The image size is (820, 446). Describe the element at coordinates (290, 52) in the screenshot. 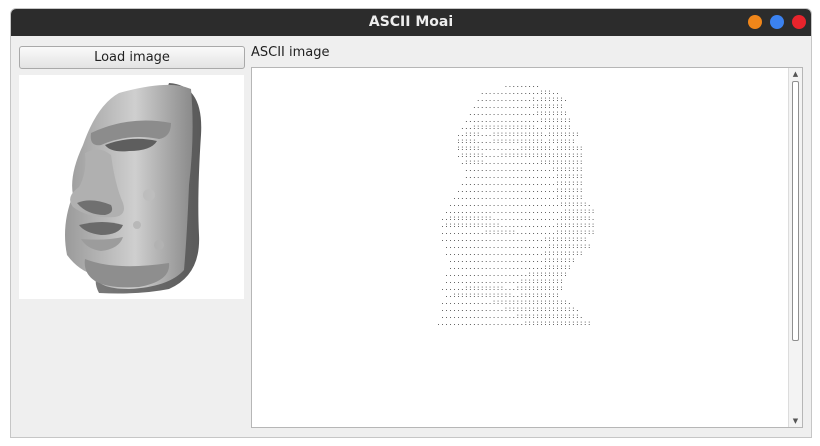

I see `ascii-image-label: ASCII image` at that location.